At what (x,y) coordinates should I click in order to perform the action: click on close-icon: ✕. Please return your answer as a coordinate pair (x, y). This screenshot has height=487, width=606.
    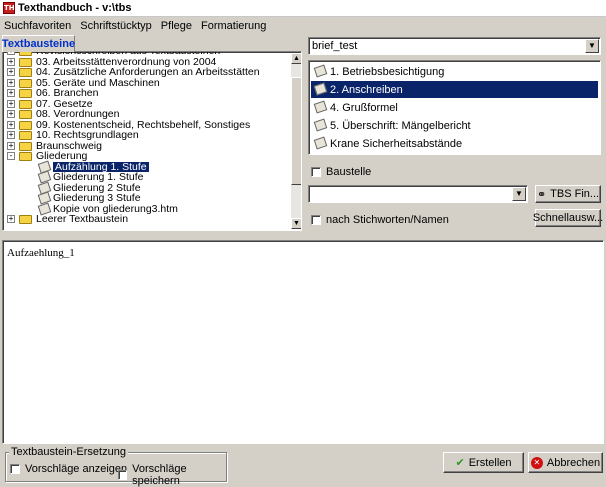
    Looking at the image, I should click on (536, 462).